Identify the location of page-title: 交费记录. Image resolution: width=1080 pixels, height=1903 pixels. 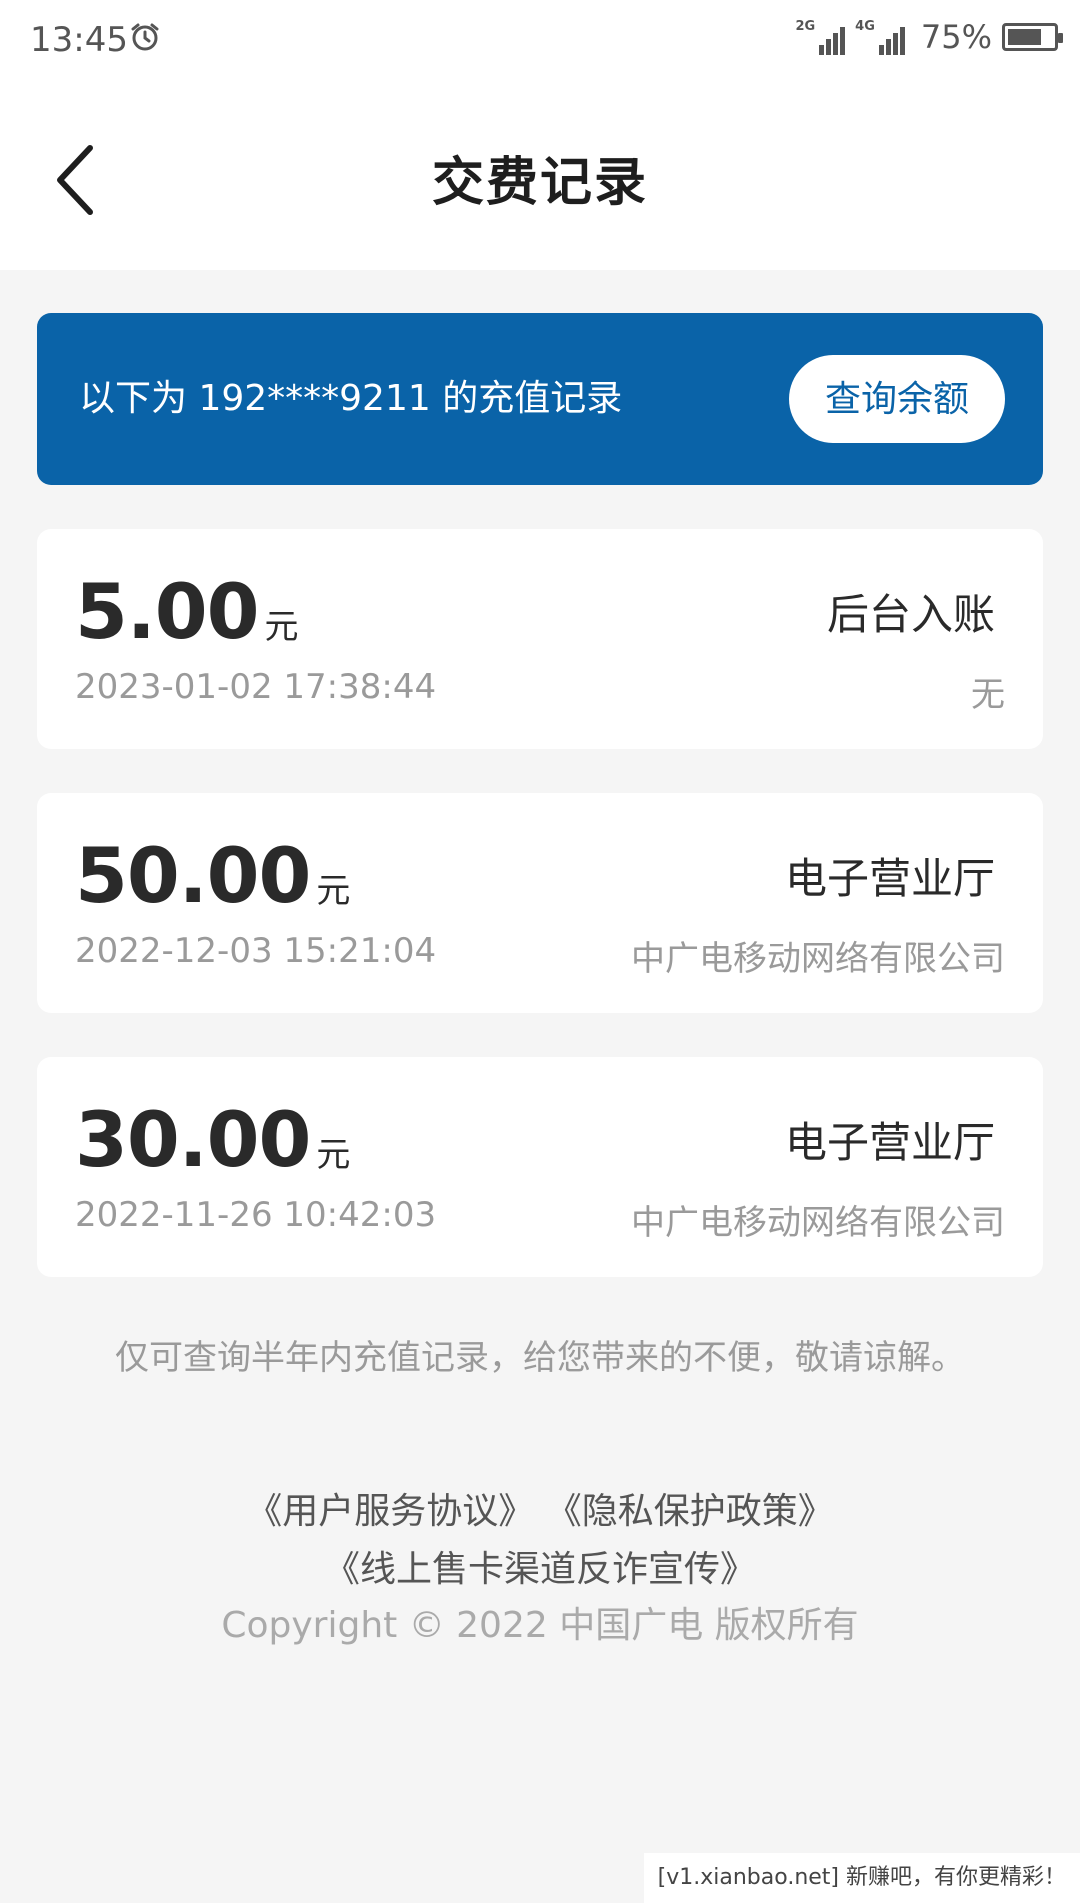
(539, 183).